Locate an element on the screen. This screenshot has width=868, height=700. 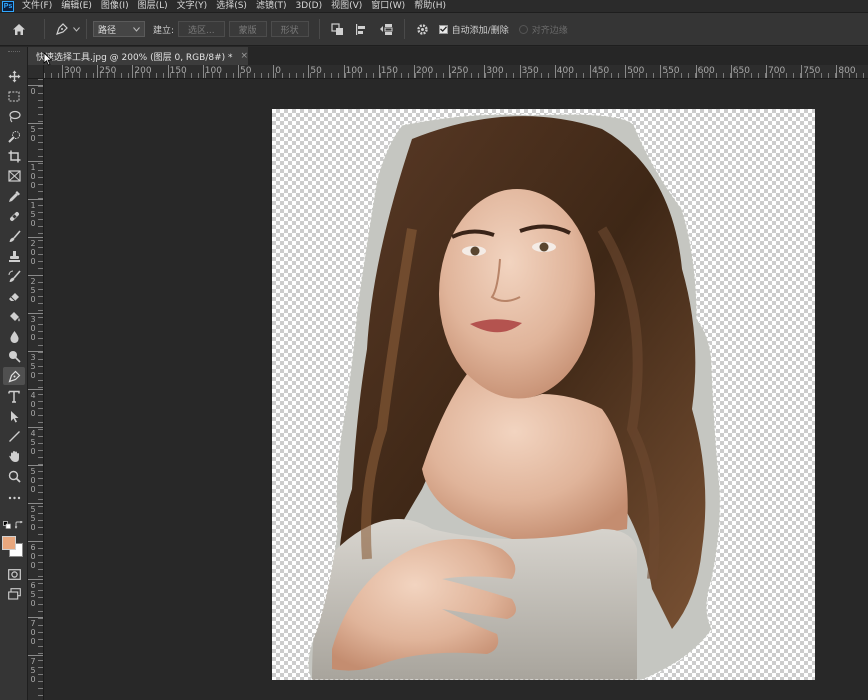
screen-mode-button is located at coordinates (14, 594).